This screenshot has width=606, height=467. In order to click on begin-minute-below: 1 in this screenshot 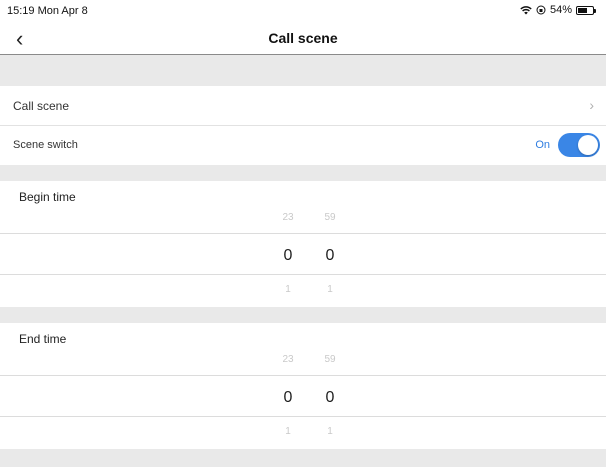, I will do `click(330, 289)`.